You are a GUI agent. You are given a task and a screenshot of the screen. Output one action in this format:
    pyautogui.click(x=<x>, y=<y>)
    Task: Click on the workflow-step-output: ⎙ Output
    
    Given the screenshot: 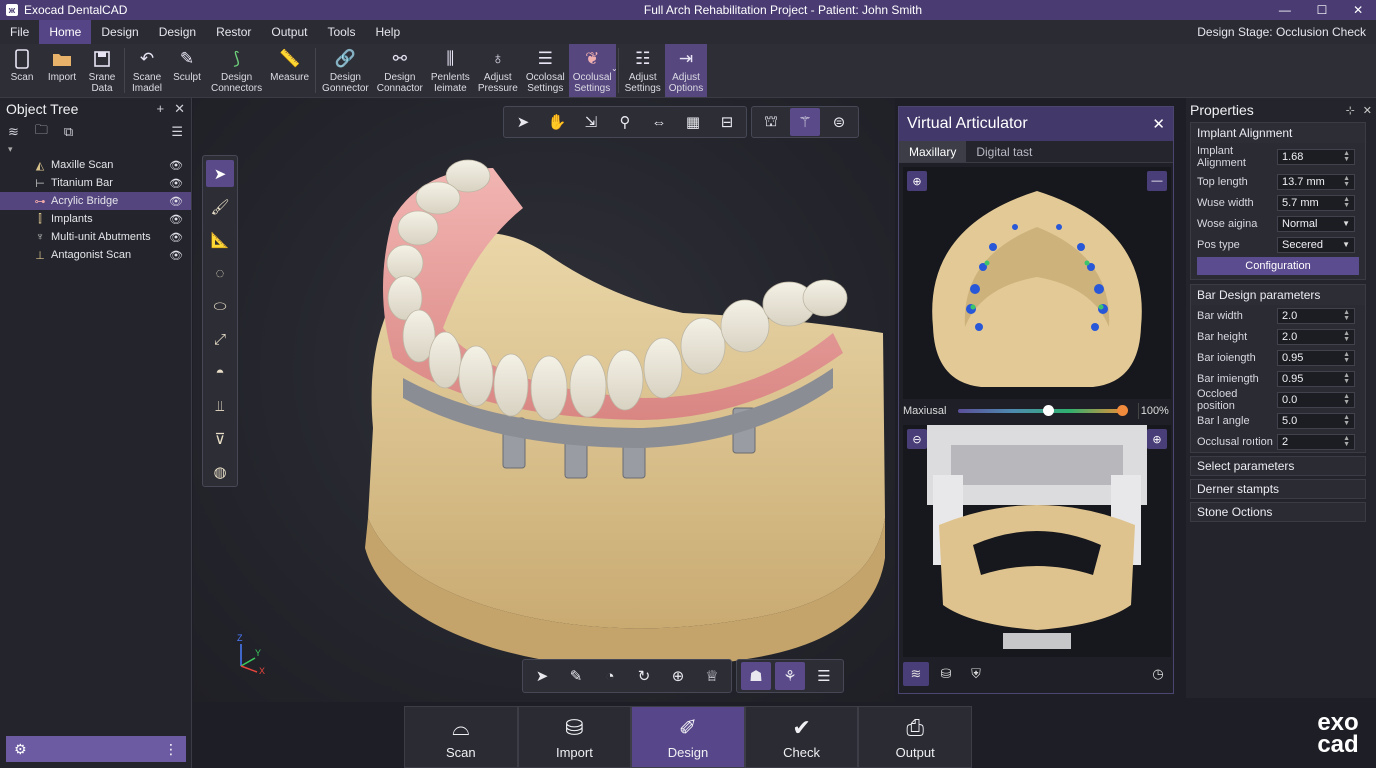 What is the action you would take?
    pyautogui.click(x=915, y=737)
    